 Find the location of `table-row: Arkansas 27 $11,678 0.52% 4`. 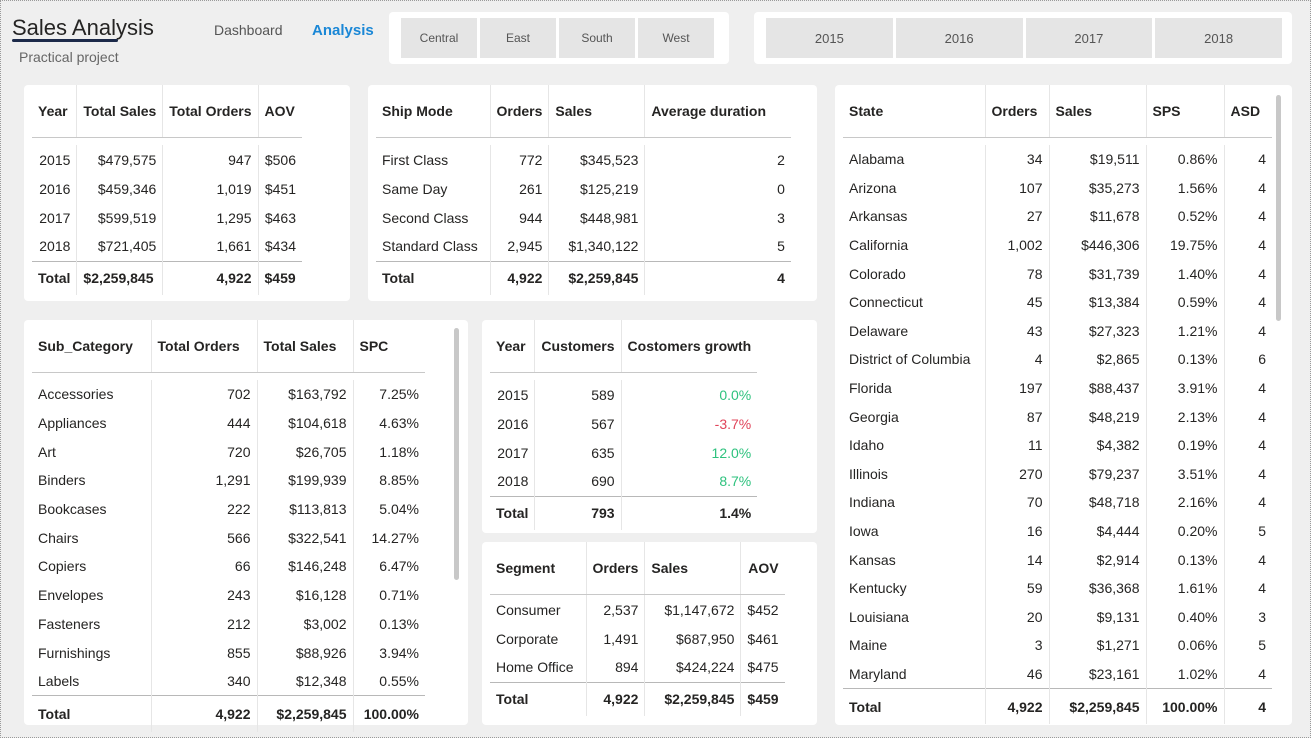

table-row: Arkansas 27 $11,678 0.52% 4 is located at coordinates (1057, 216).